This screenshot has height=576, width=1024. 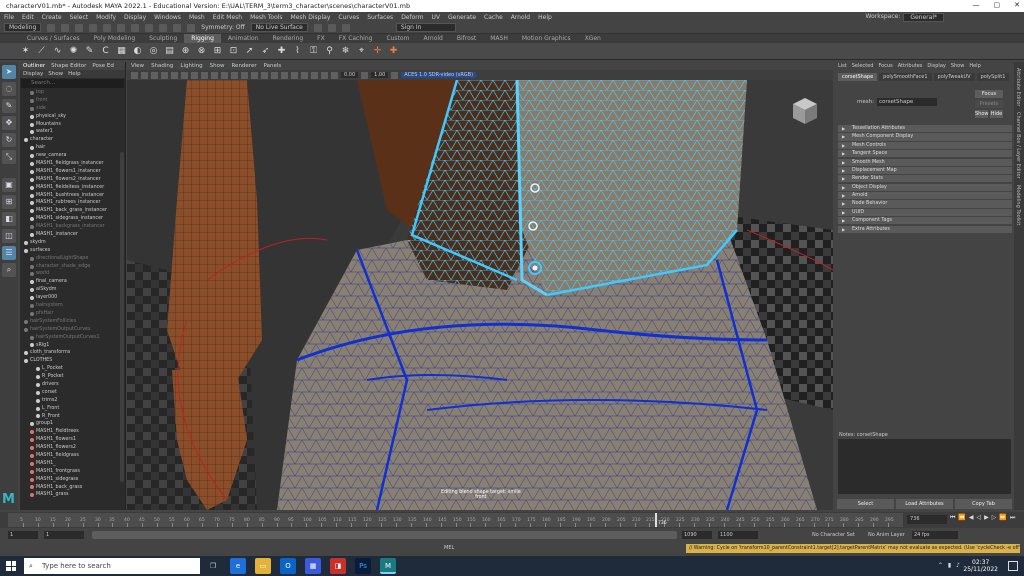 I want to click on shelf-tab-animation: Animation, so click(x=243, y=38).